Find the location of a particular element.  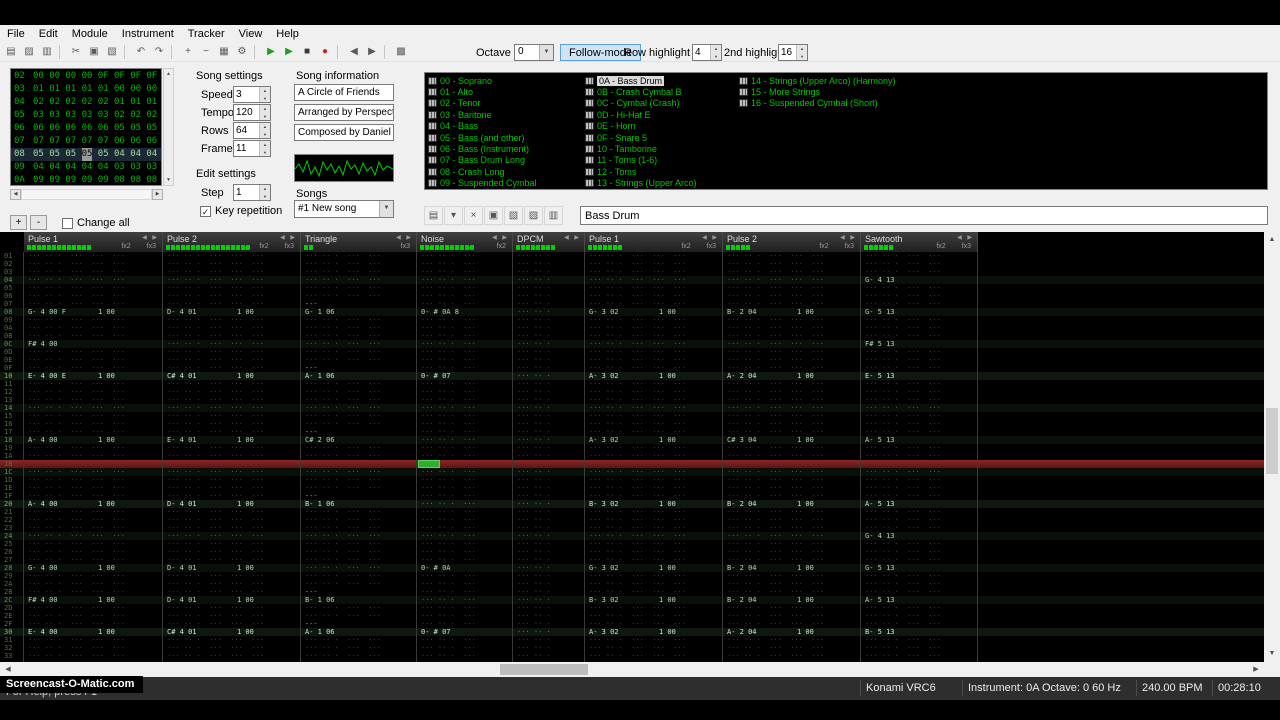

note-cell: B- 2 04 is located at coordinates (742, 312).